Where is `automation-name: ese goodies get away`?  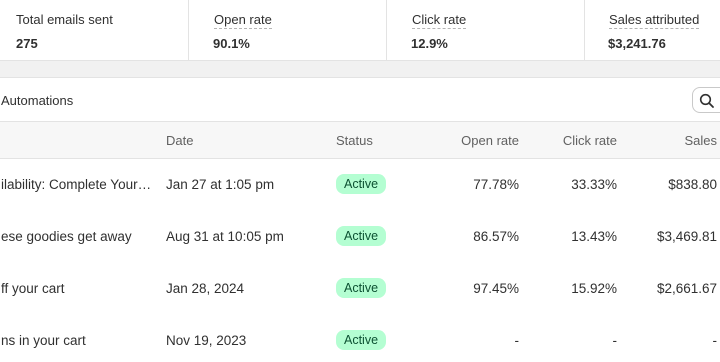
automation-name: ese goodies get away is located at coordinates (66, 236).